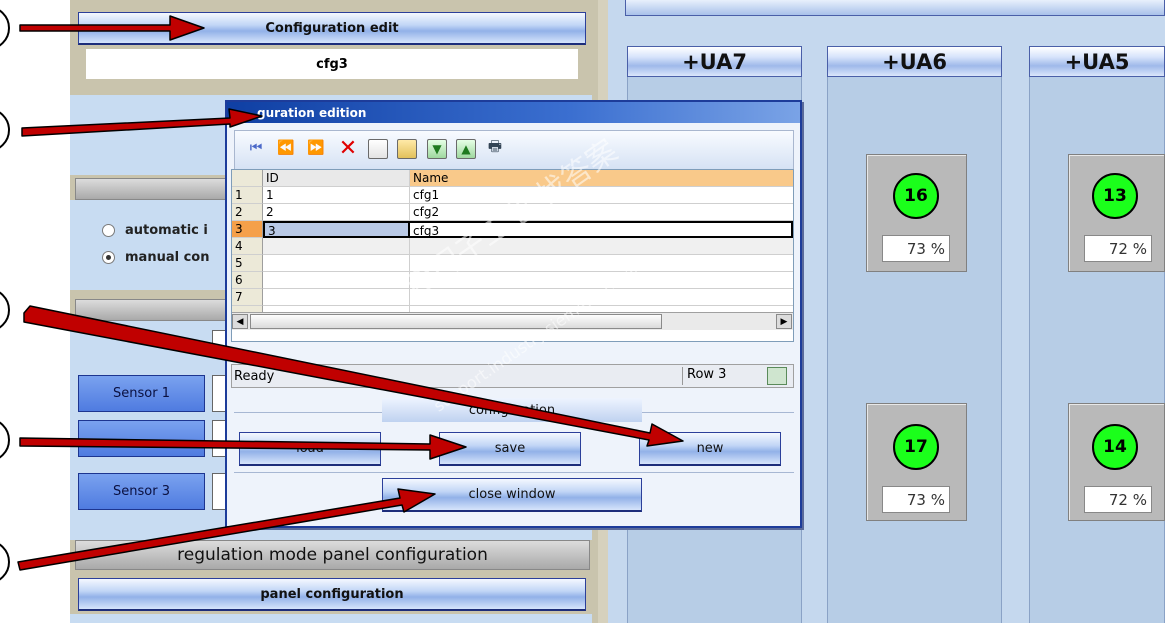  I want to click on left-bottom-strip, so click(331, 618).